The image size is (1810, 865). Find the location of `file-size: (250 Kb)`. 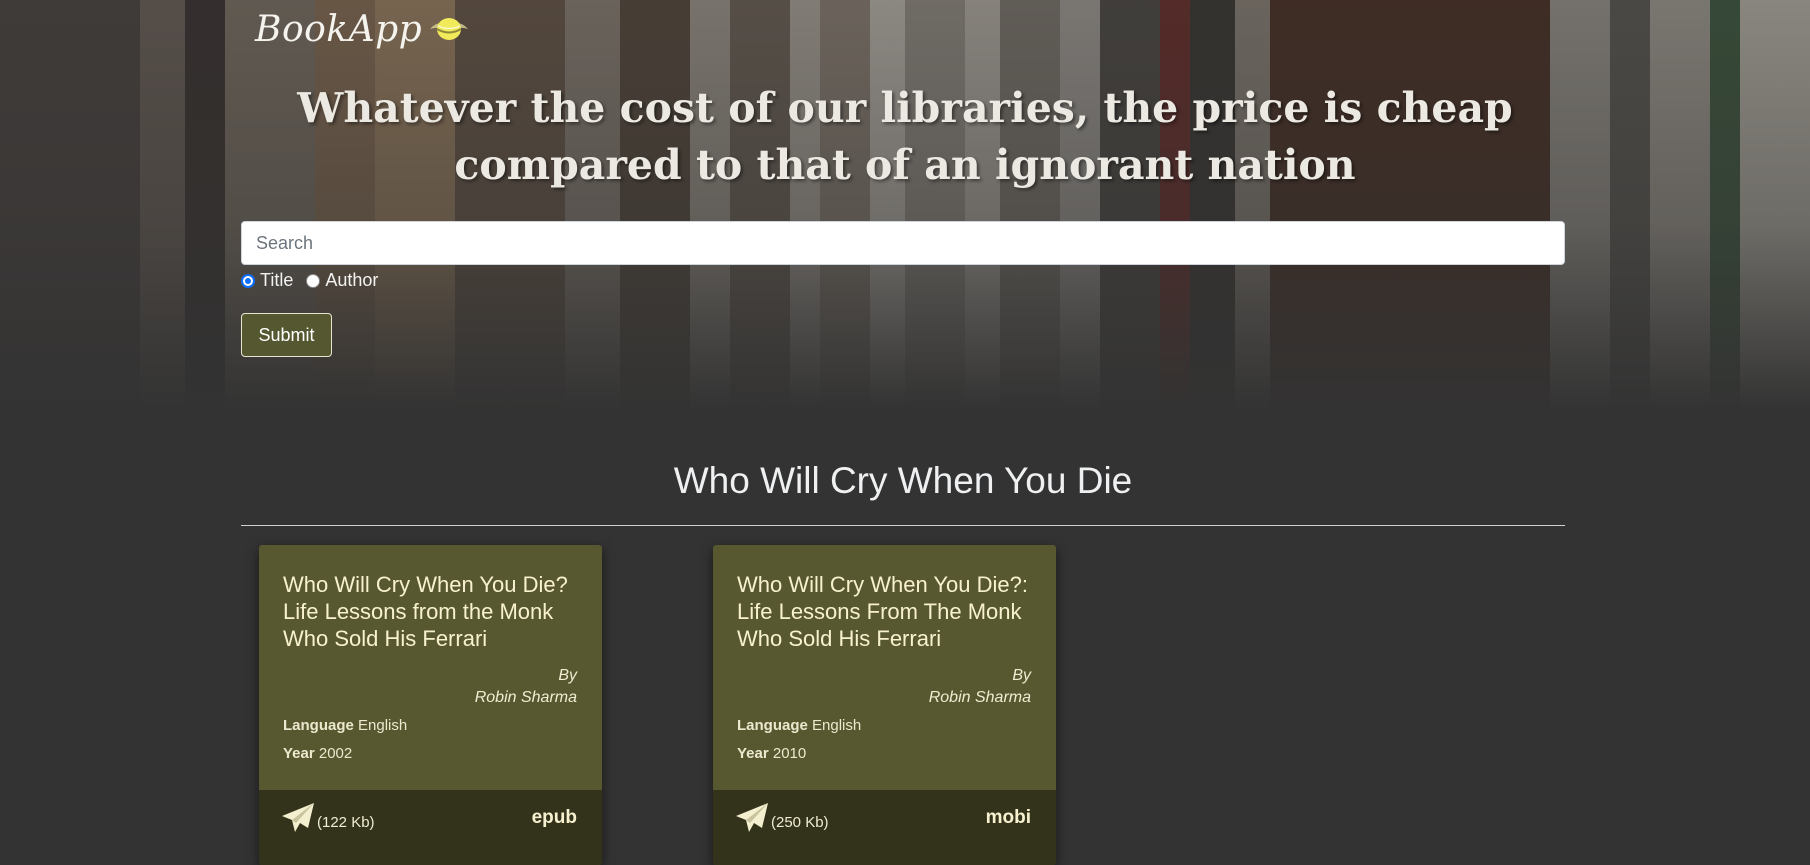

file-size: (250 Kb) is located at coordinates (800, 822).